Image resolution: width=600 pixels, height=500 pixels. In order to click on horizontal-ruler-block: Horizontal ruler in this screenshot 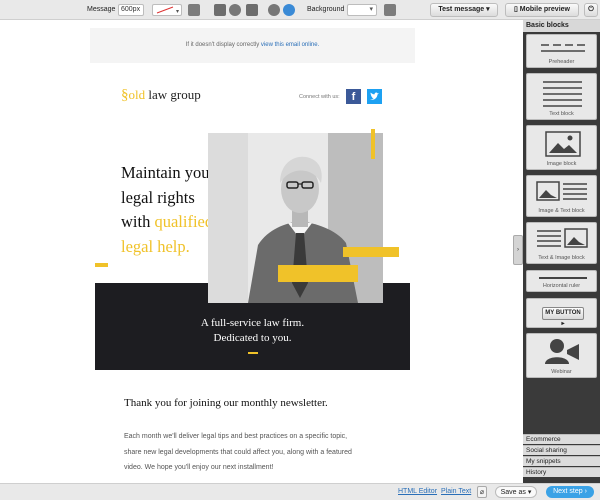, I will do `click(561, 281)`.